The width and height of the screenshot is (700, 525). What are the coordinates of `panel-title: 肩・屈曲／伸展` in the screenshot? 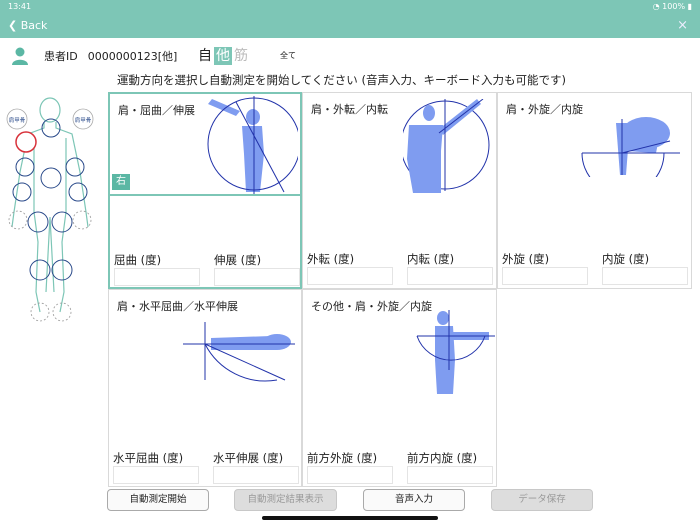 It's located at (156, 110).